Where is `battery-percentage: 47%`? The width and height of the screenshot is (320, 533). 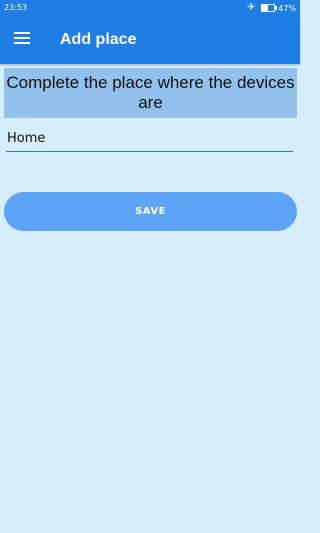
battery-percentage: 47% is located at coordinates (287, 8).